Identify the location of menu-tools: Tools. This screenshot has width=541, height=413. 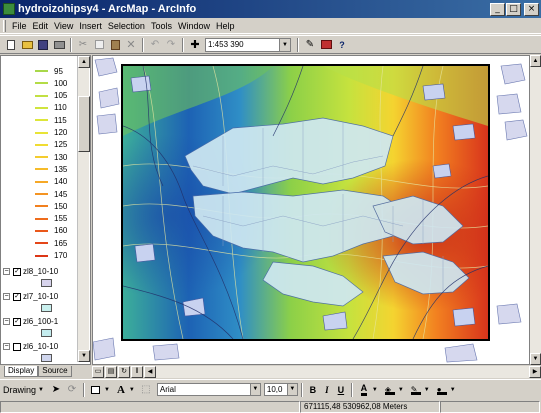
(161, 26).